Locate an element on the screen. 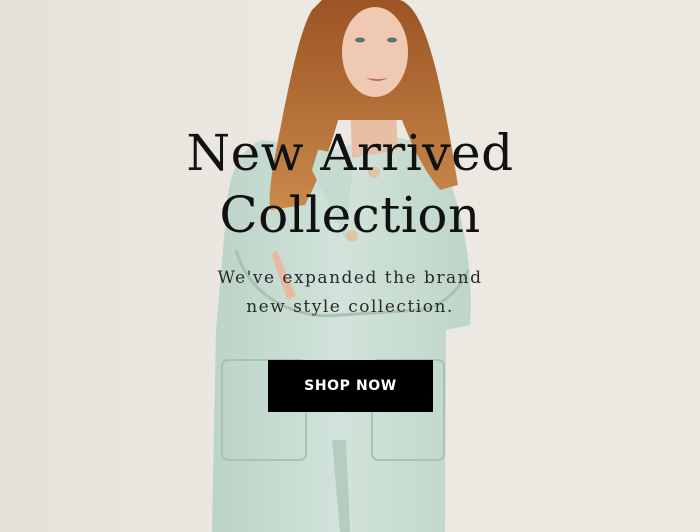  subtitle-line-1: We've expanded the brand is located at coordinates (350, 278).